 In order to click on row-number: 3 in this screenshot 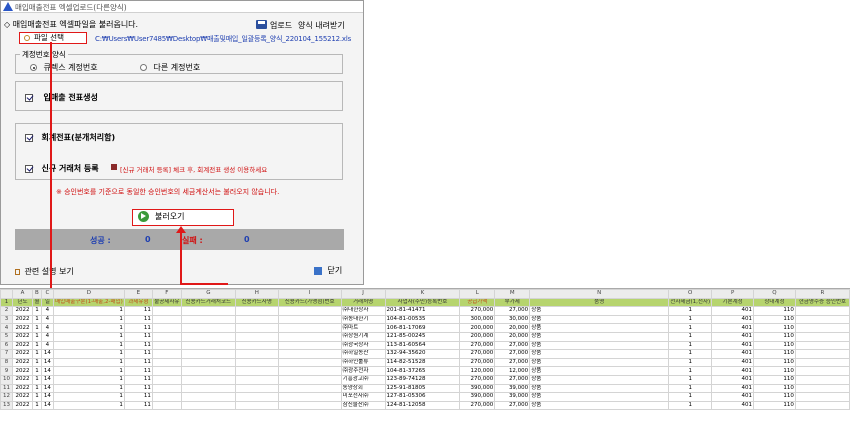, I will do `click(6, 319)`.